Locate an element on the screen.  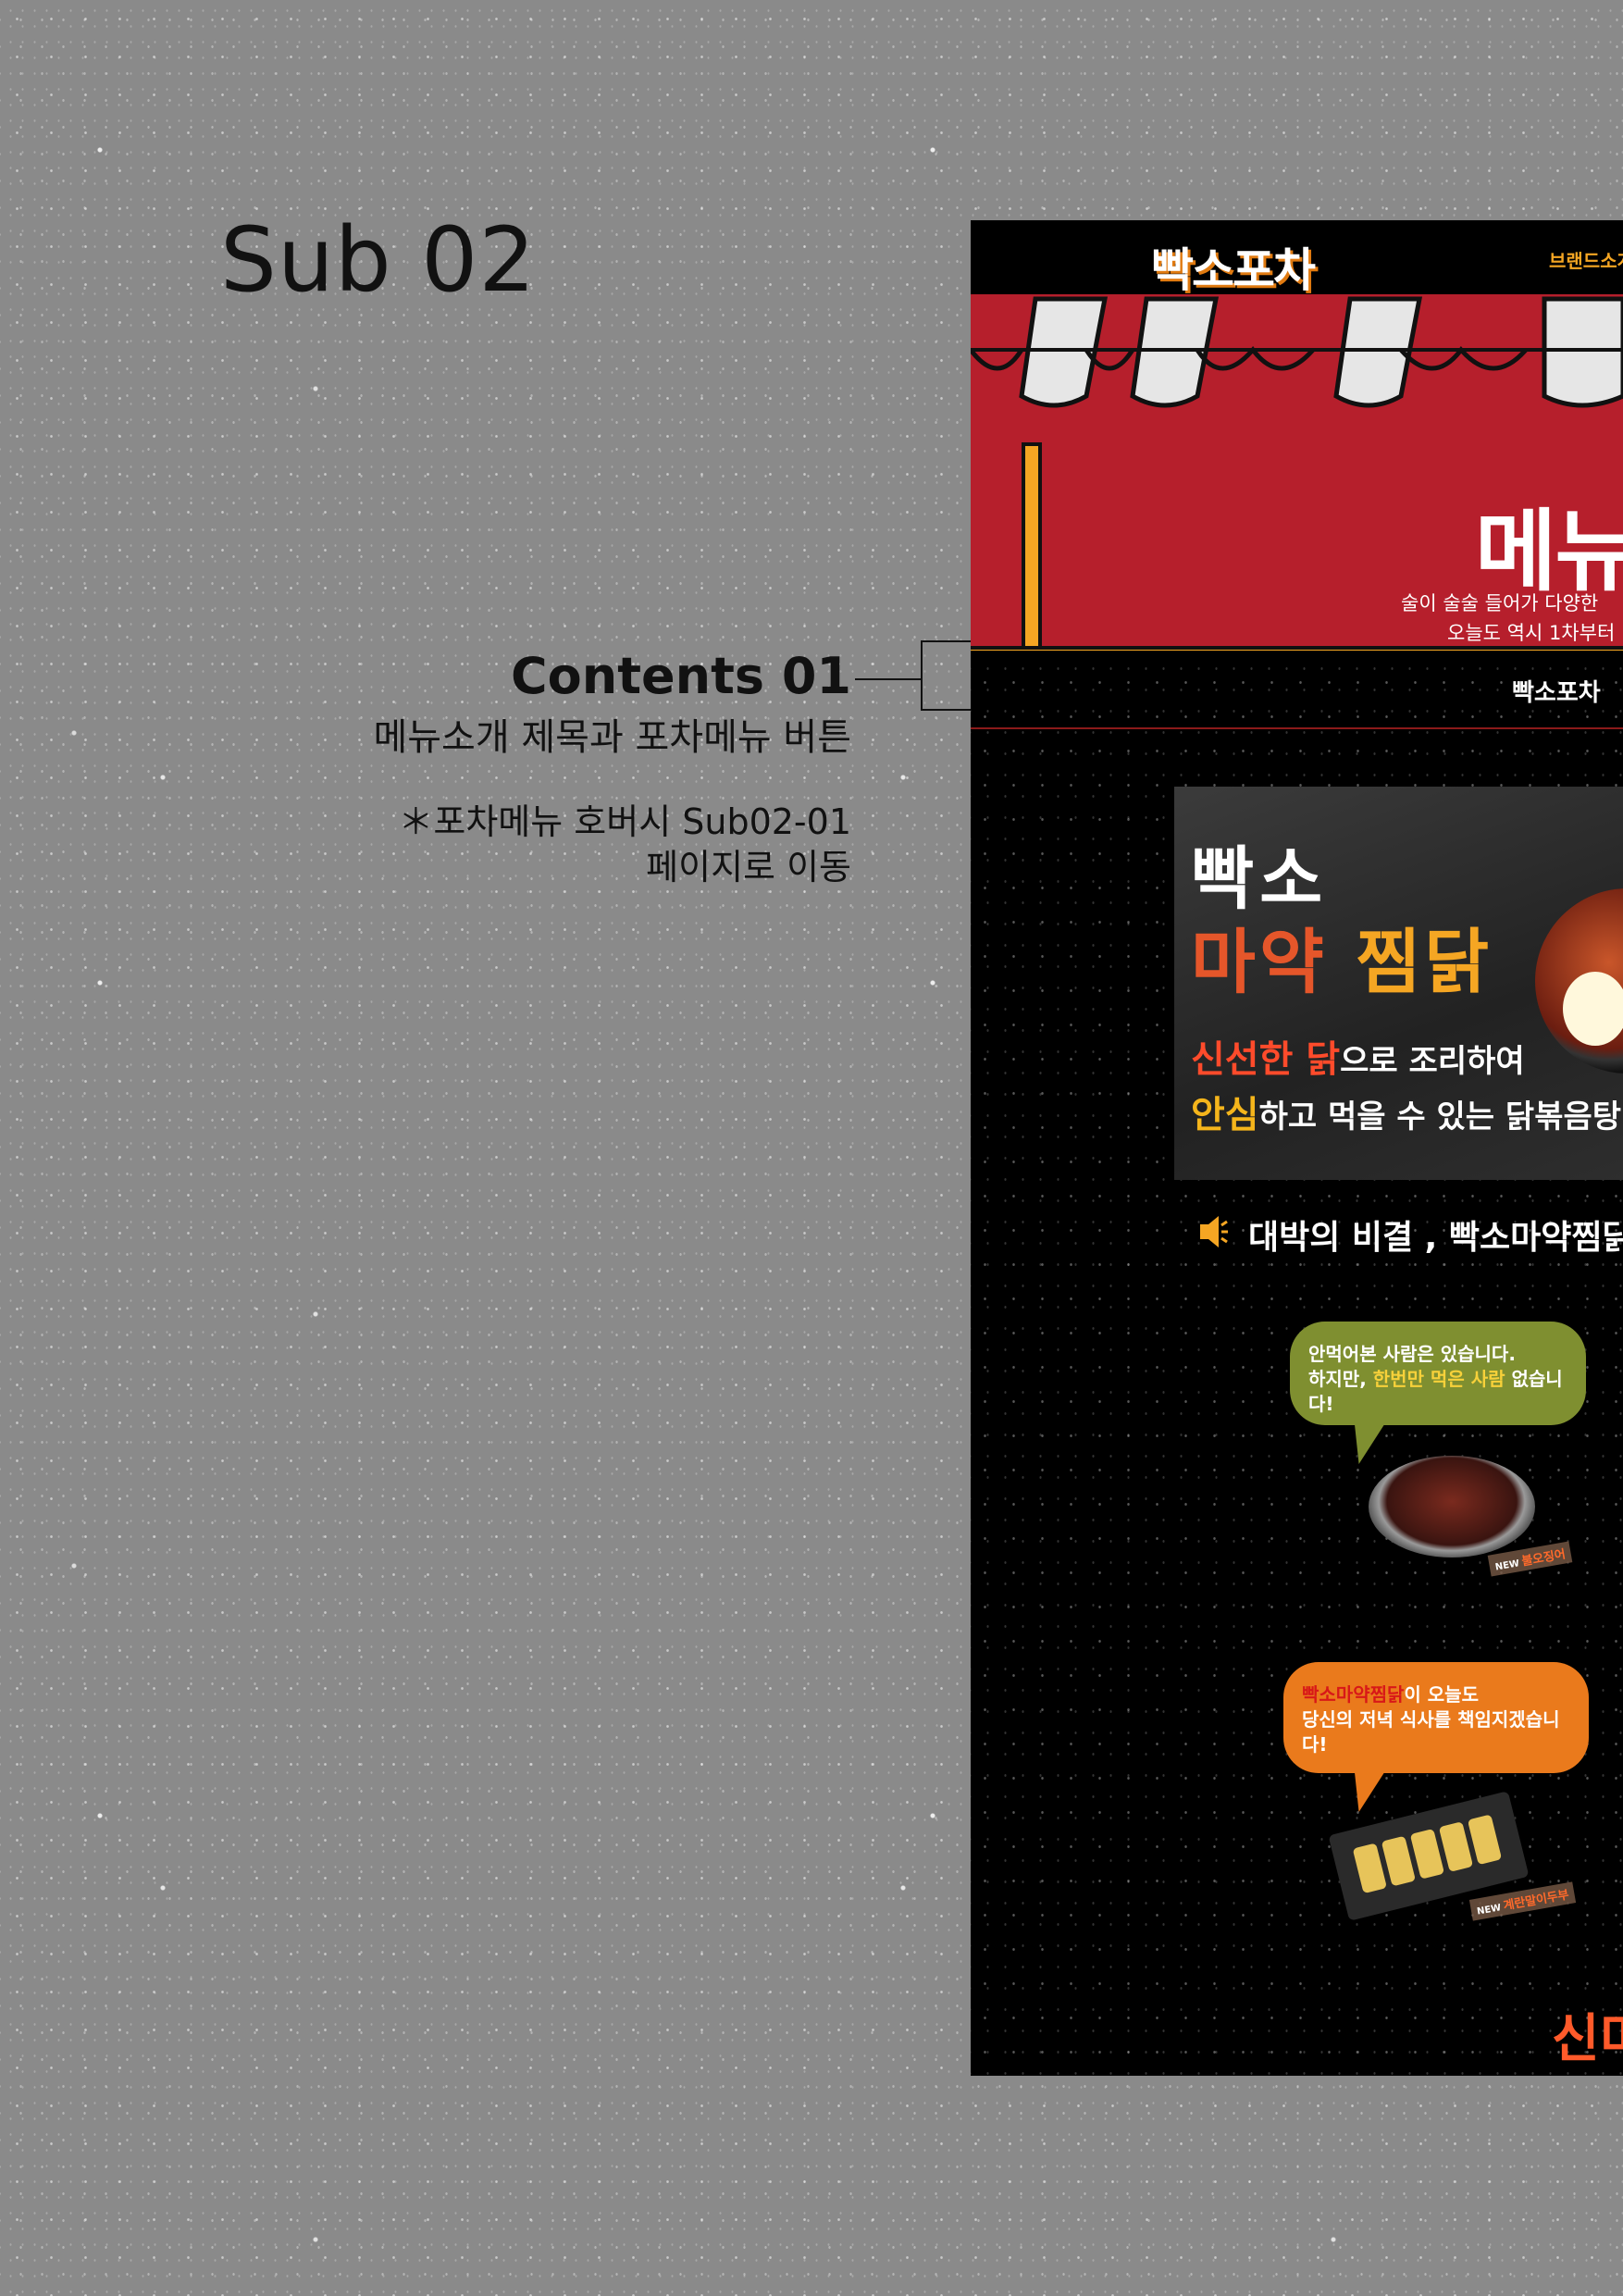
top-bar: 빡소포차 브랜드소개 is located at coordinates (1297, 258).